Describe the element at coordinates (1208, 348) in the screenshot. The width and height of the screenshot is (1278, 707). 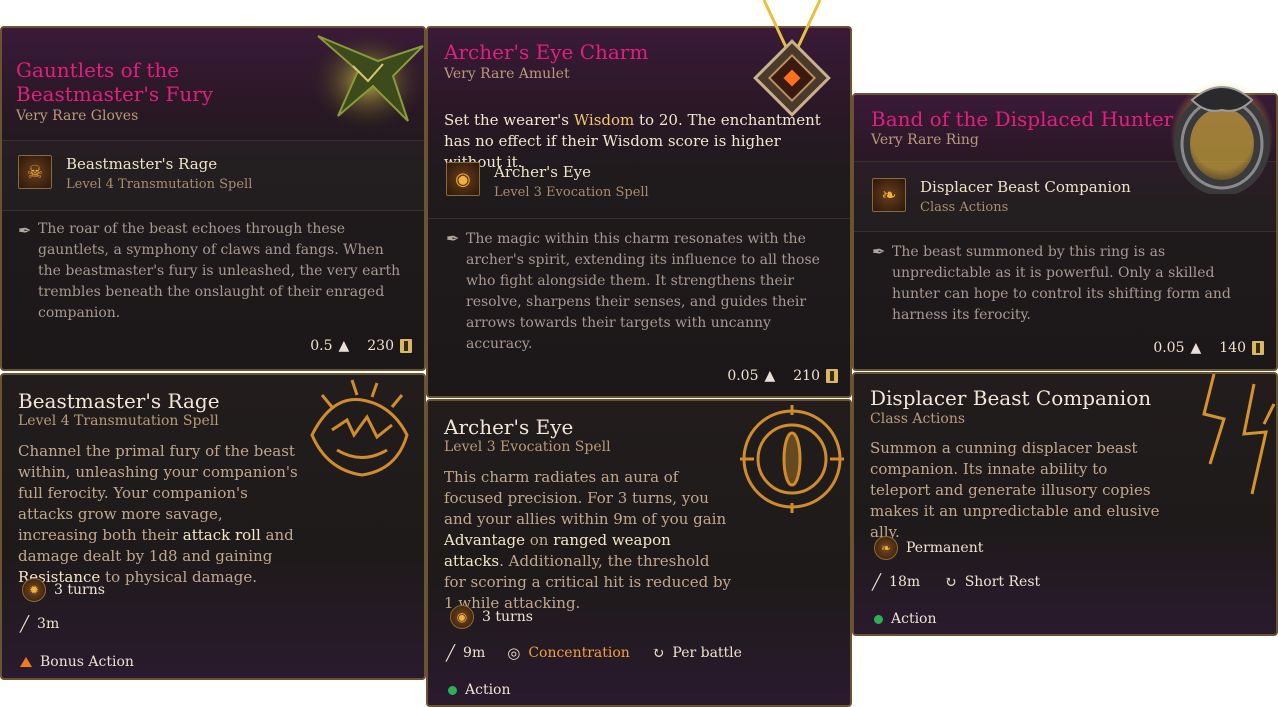
I see `item-price: 0.05 ▲ 140` at that location.